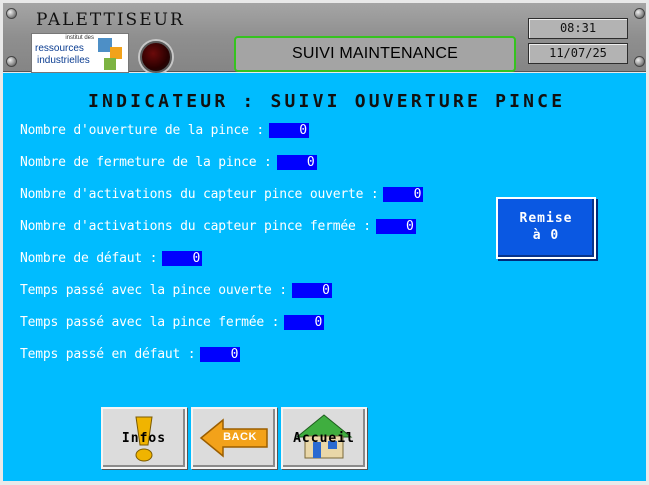  I want to click on accueil-label: Accueil, so click(324, 438).